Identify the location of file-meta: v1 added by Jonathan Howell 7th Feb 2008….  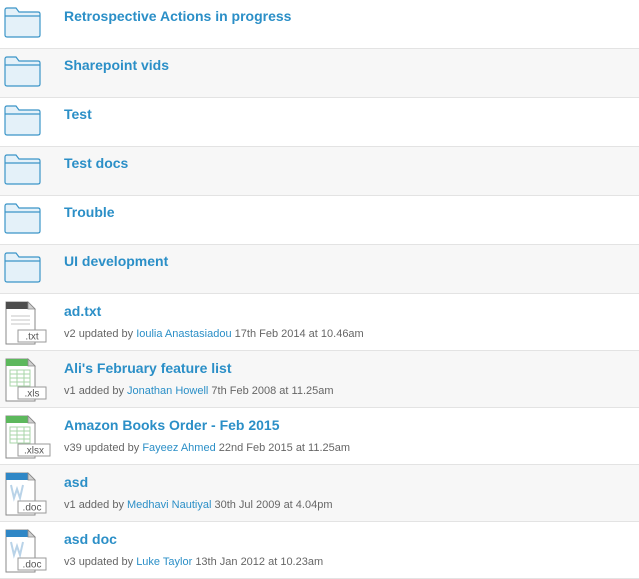
(199, 391).